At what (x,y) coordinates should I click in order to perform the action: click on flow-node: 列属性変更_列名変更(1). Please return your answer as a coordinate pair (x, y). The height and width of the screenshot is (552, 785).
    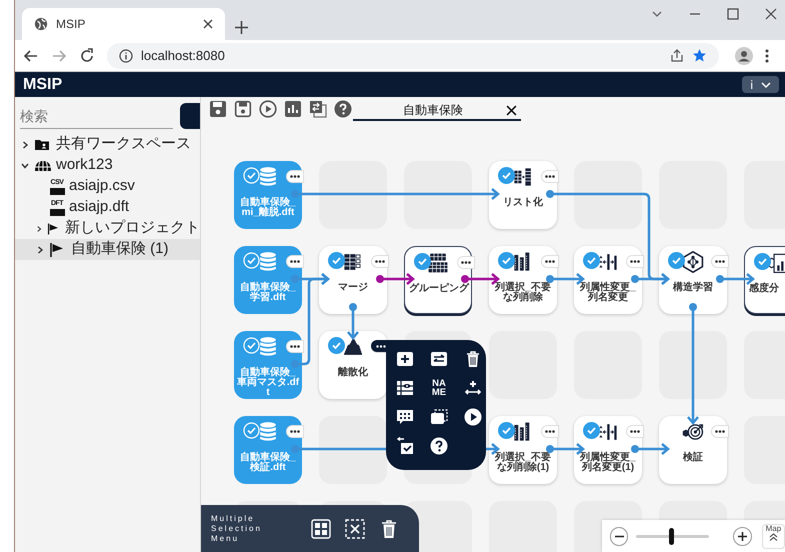
    Looking at the image, I should click on (608, 450).